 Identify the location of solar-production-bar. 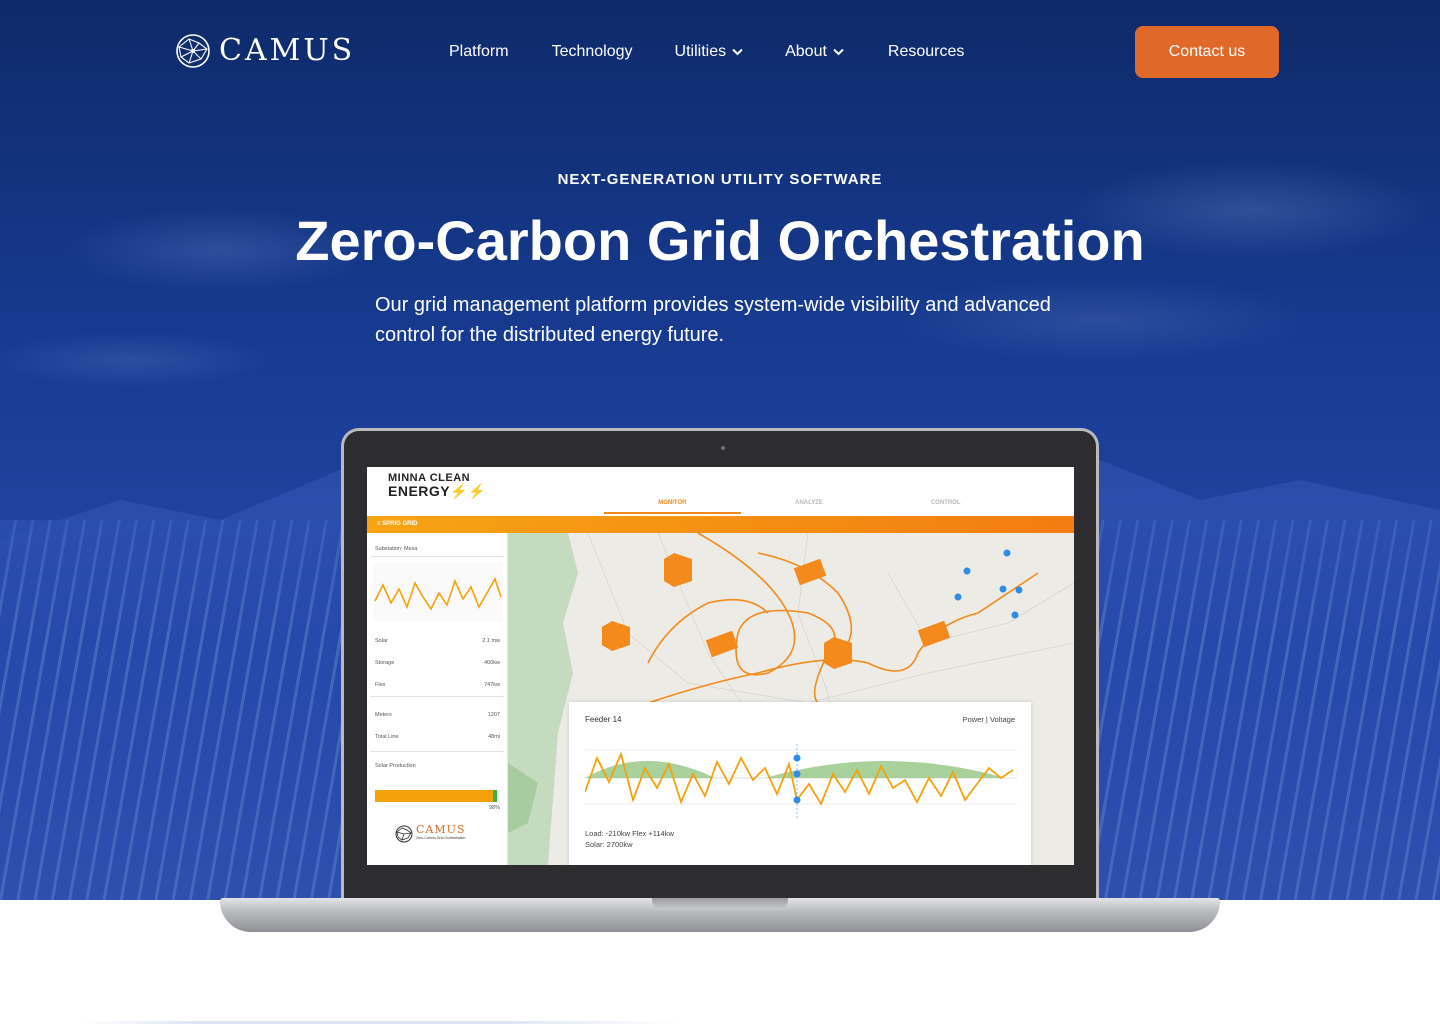
(437, 796).